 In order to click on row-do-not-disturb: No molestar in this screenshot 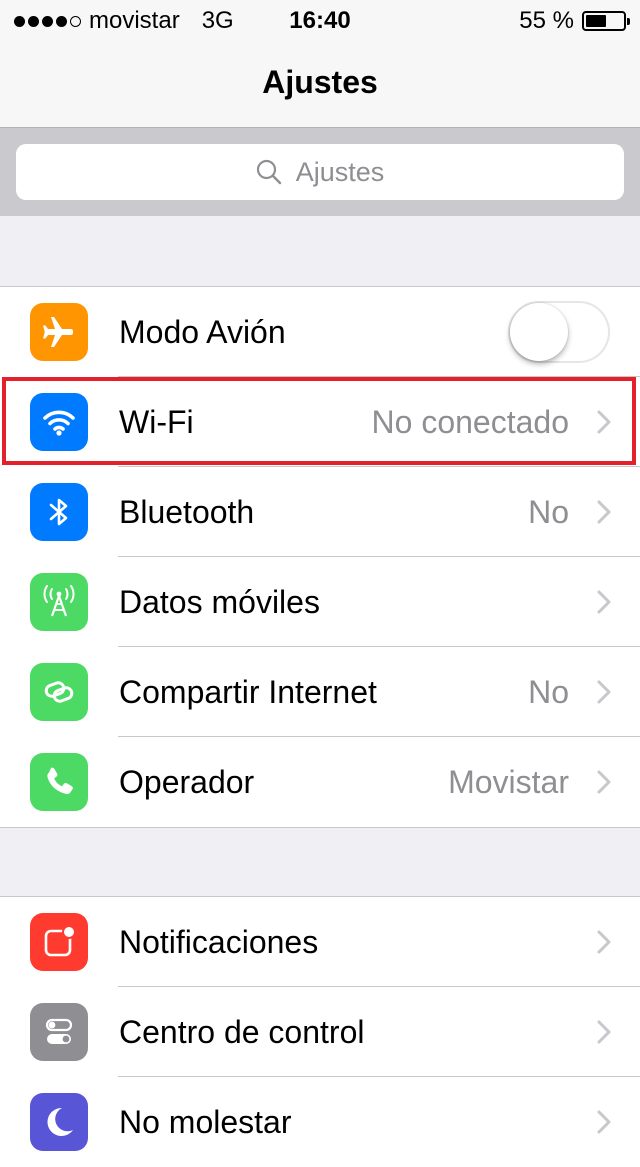, I will do `click(320, 1122)`.